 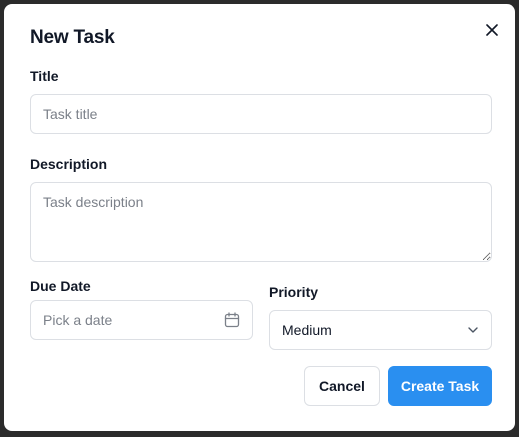 I want to click on dialog-title: New Task, so click(x=72, y=37).